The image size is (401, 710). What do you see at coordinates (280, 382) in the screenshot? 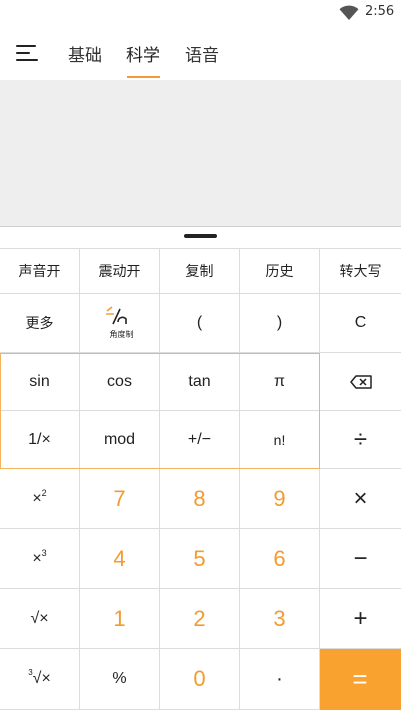
I see `pi-button: π` at bounding box center [280, 382].